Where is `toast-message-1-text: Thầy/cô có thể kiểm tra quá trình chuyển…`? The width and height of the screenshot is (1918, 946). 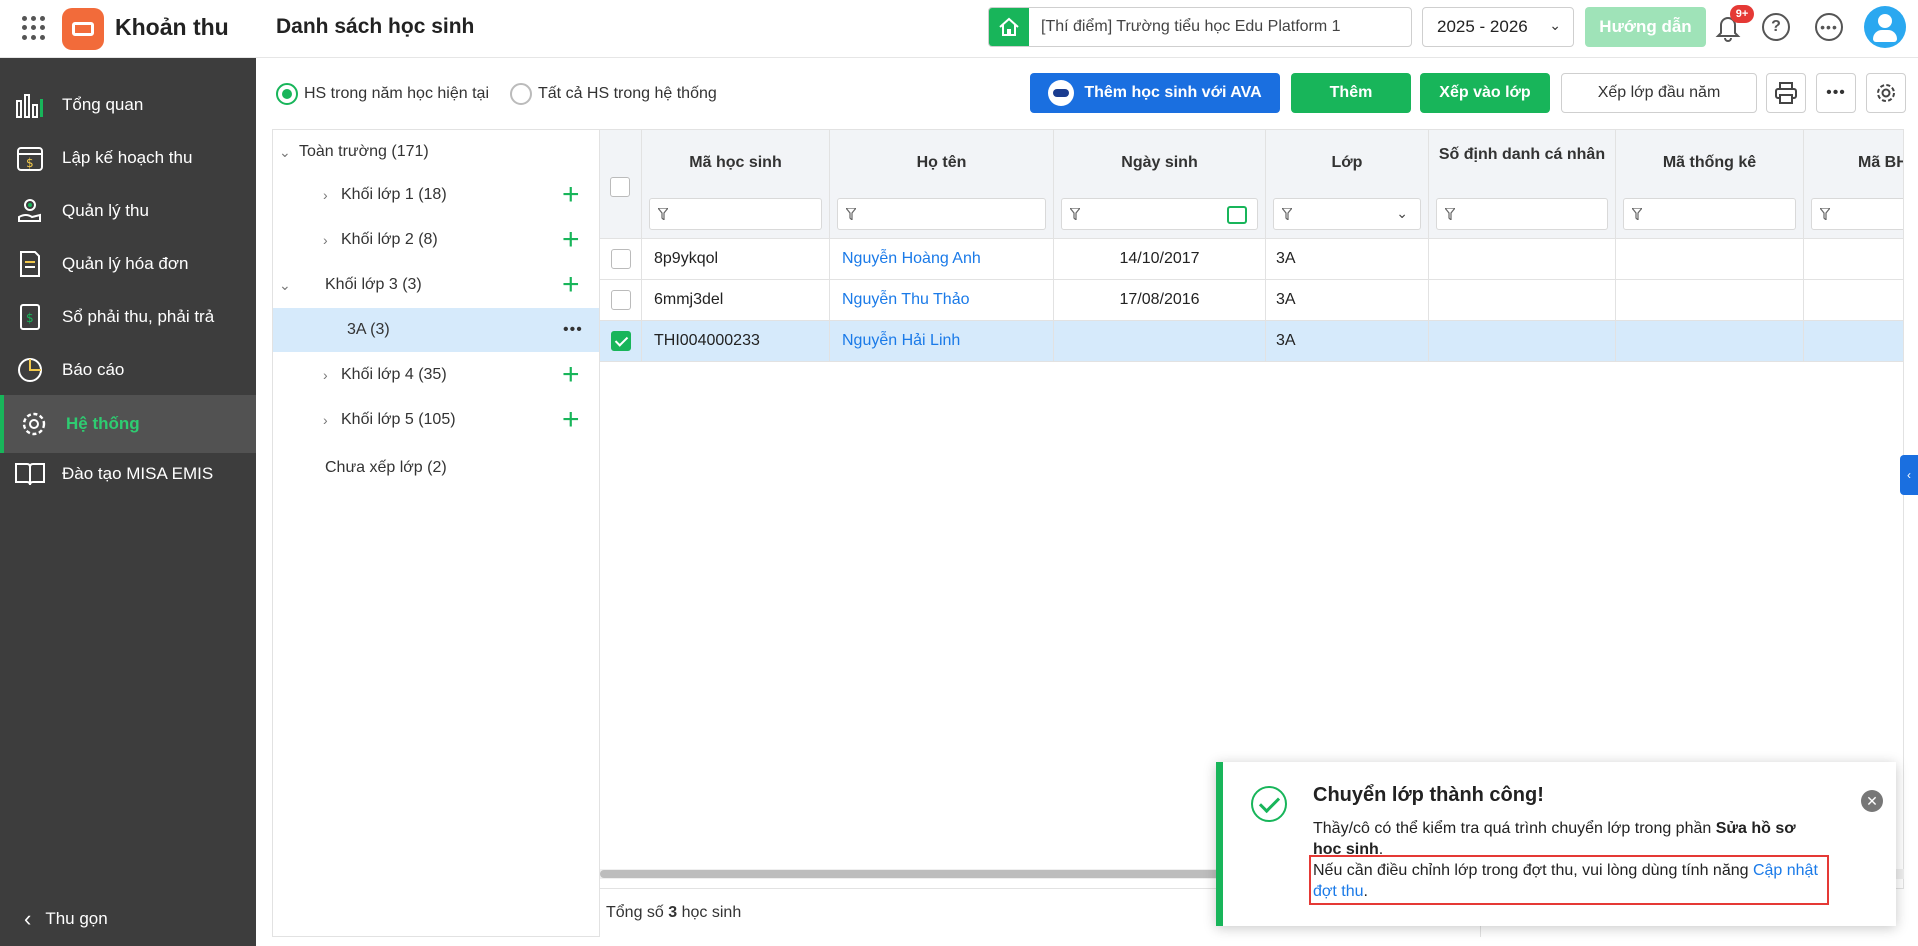 toast-message-1-text: Thầy/cô có thể kiểm tra quá trình chuyển… is located at coordinates (1514, 828).